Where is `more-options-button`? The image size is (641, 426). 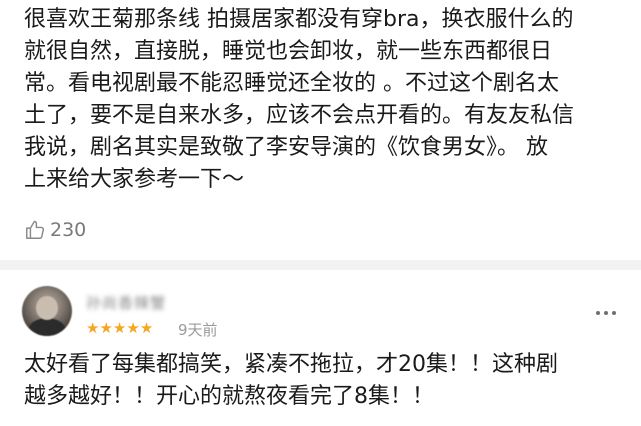
more-options-button is located at coordinates (606, 313).